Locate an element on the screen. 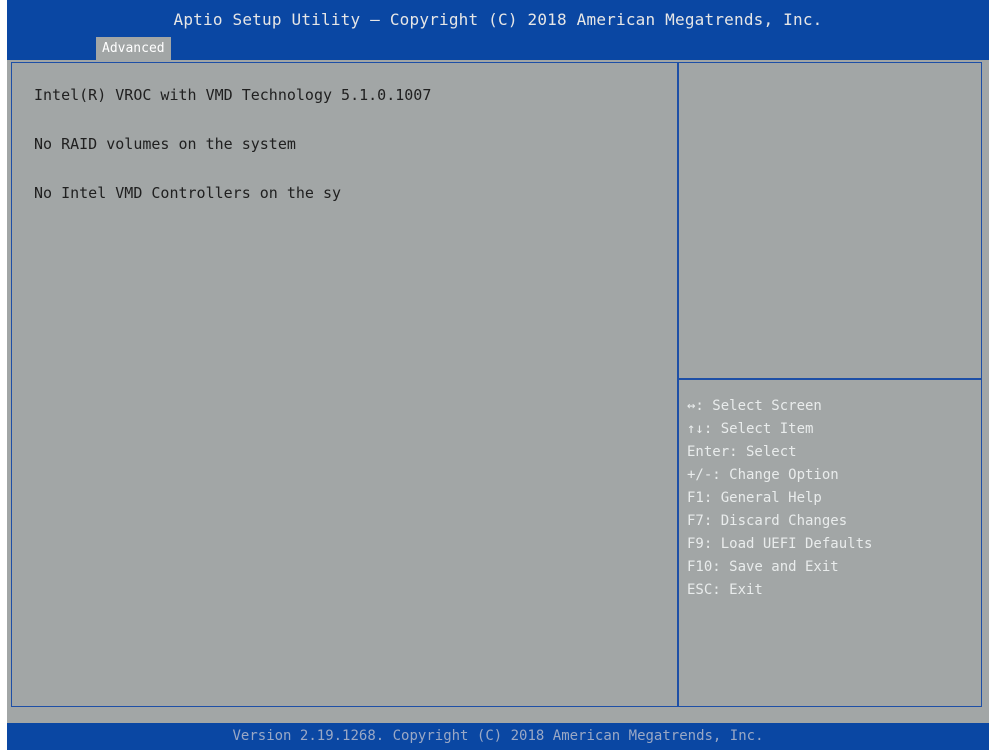 Image resolution: width=999 pixels, height=750 pixels. help-select-item: ↑↓: Select Item is located at coordinates (750, 429).